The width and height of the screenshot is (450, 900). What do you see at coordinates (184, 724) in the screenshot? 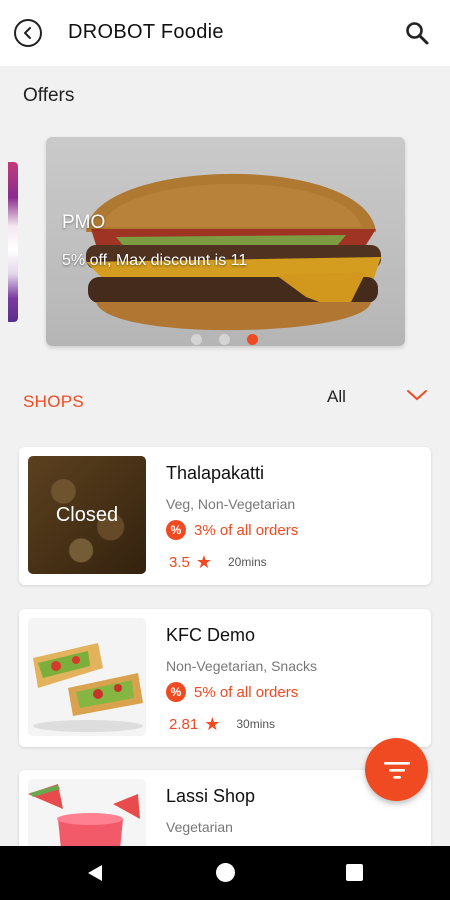
I see `rating-value: 2.81` at bounding box center [184, 724].